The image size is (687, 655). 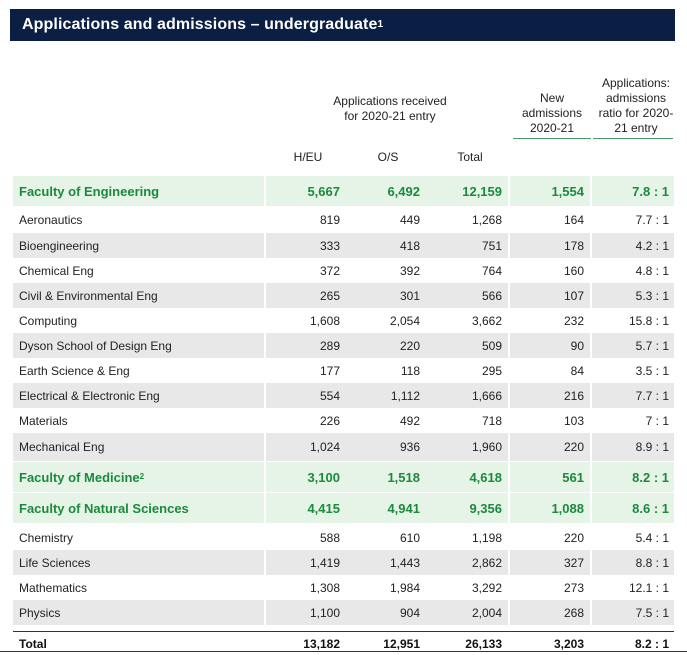 What do you see at coordinates (409, 345) in the screenshot?
I see `cell-os: 220` at bounding box center [409, 345].